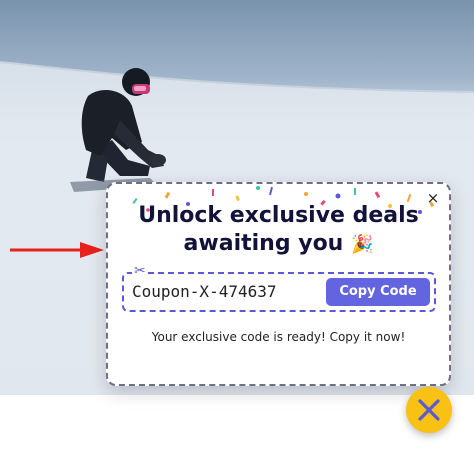  Describe the element at coordinates (279, 287) in the screenshot. I see `coupon-code-box: ✂ Coupon-X-474637 Copy Code` at that location.